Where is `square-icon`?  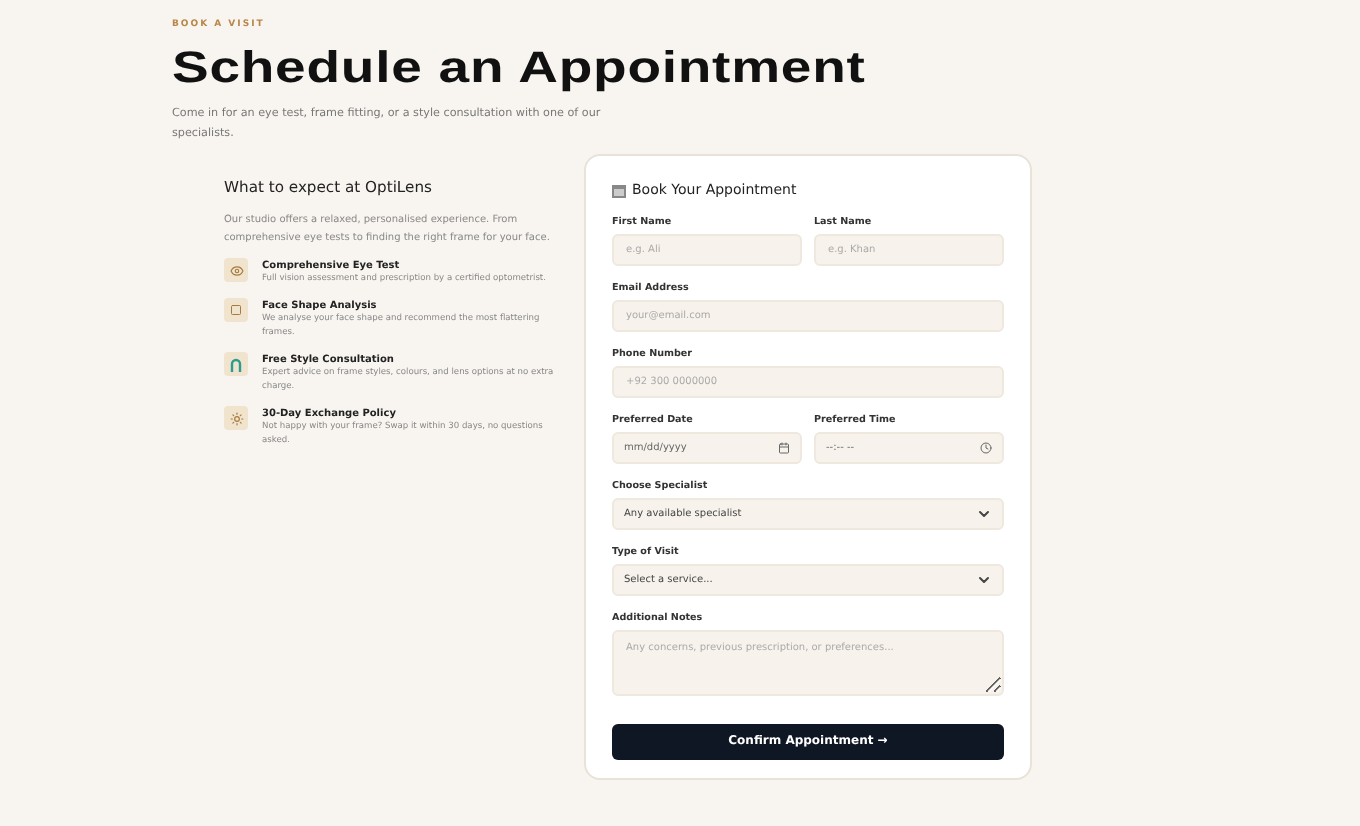 square-icon is located at coordinates (236, 310).